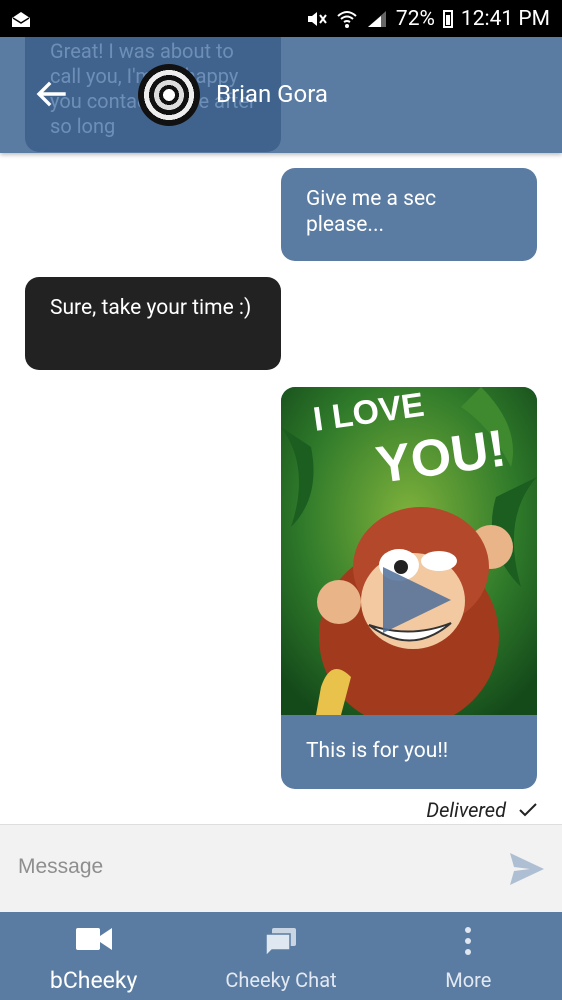 The height and width of the screenshot is (1000, 562). What do you see at coordinates (281, 18) in the screenshot?
I see `status-bar: 72% 12:41 PM` at bounding box center [281, 18].